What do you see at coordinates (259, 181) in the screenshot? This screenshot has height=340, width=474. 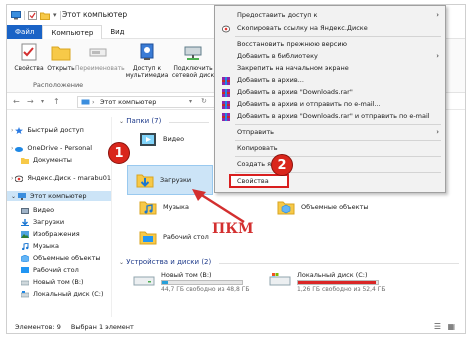 I see `menu-item-properties: Свойства` at bounding box center [259, 181].